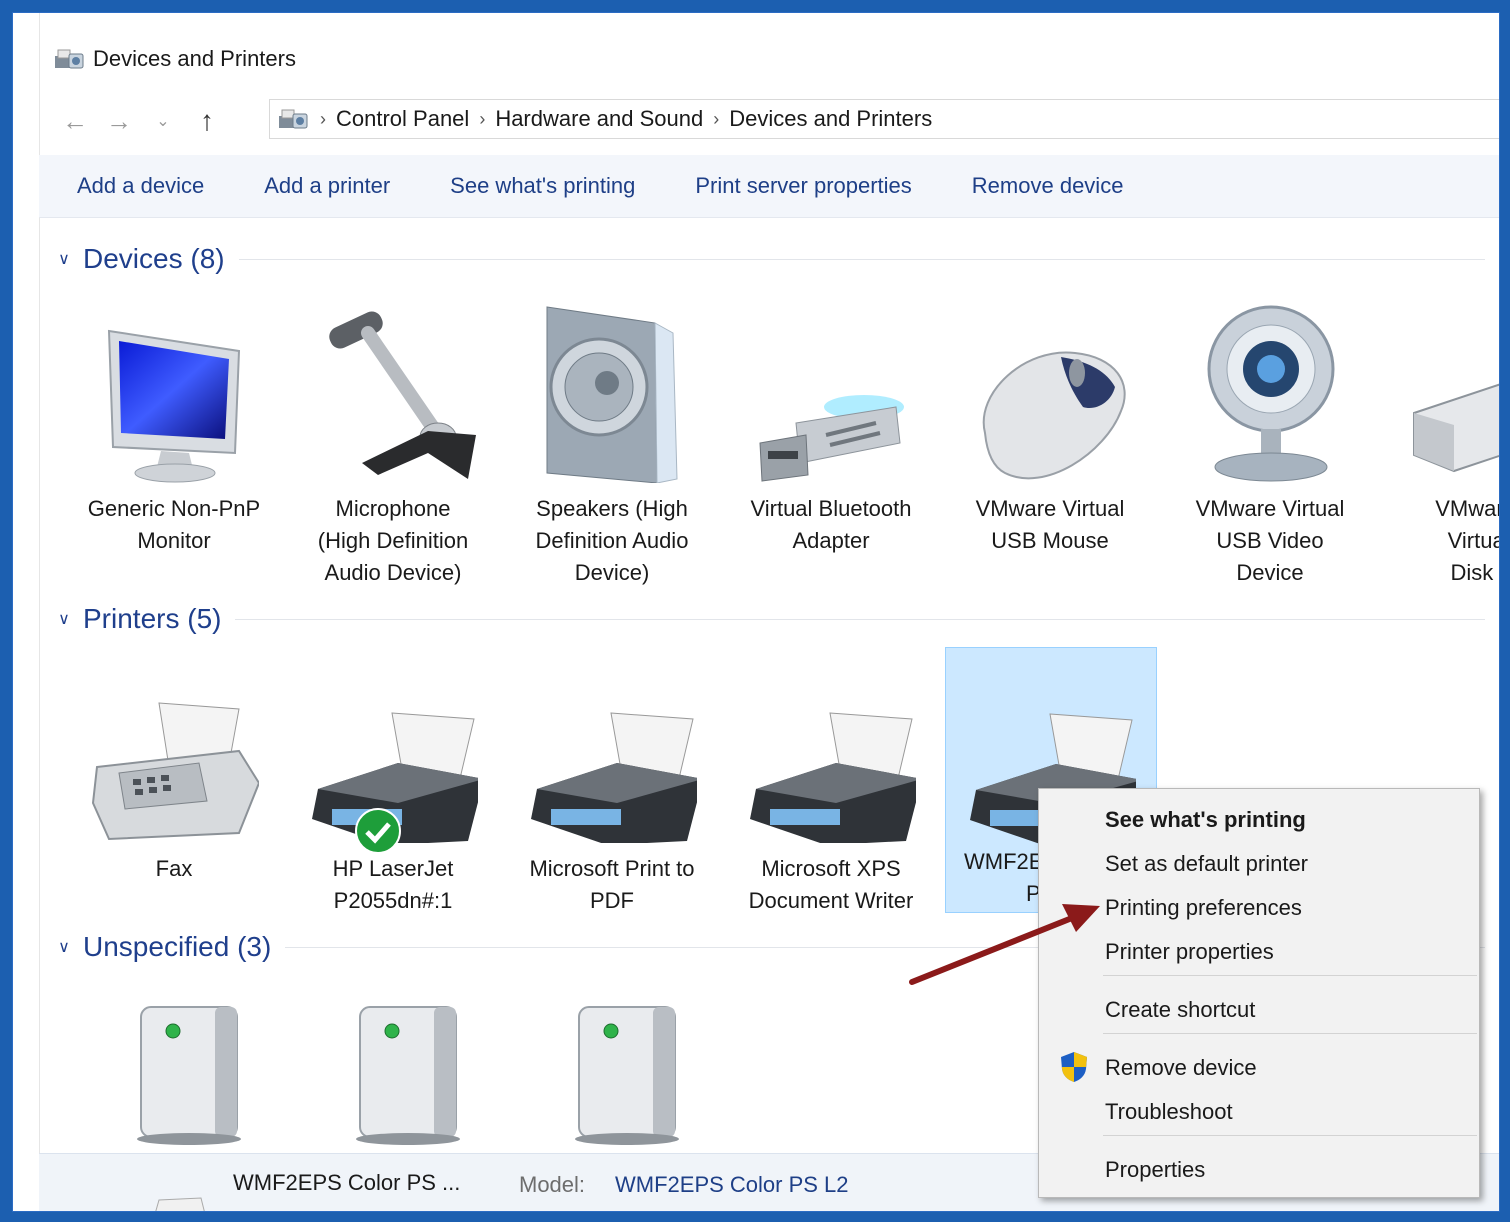  What do you see at coordinates (152, 618) in the screenshot?
I see `group-title-printers: Printers (5)` at bounding box center [152, 618].